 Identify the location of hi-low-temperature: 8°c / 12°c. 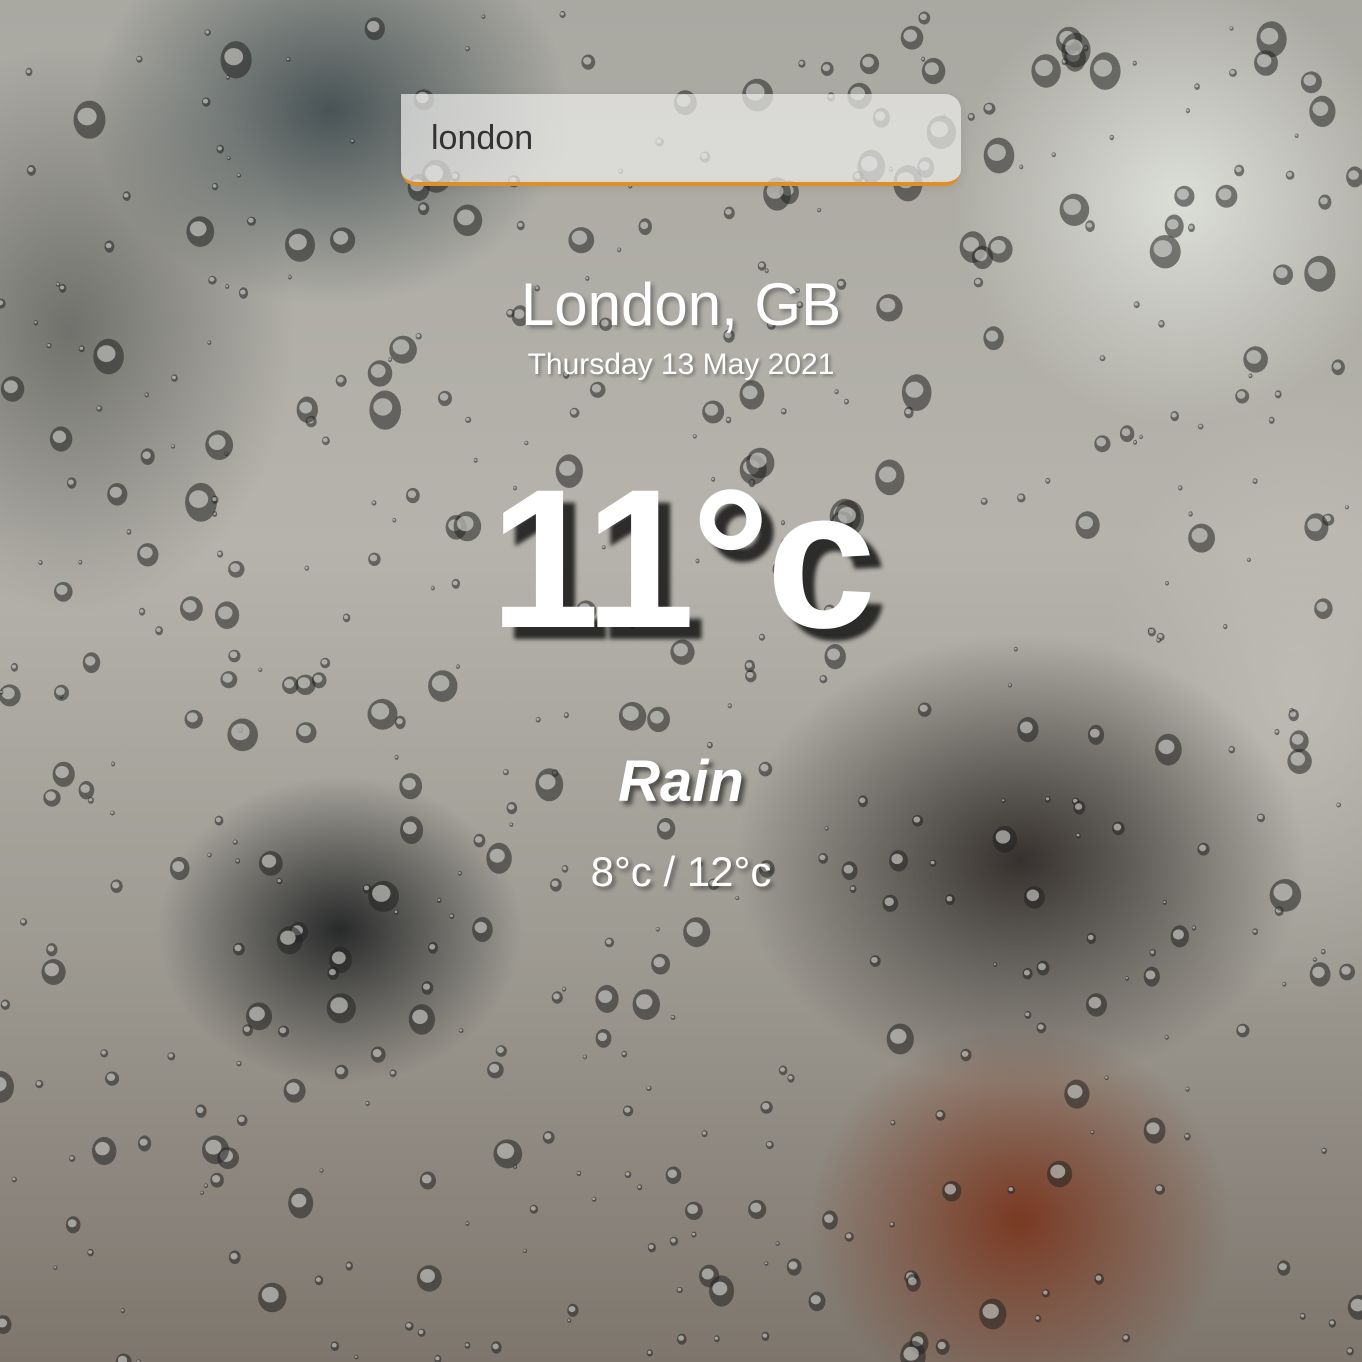
(681, 871).